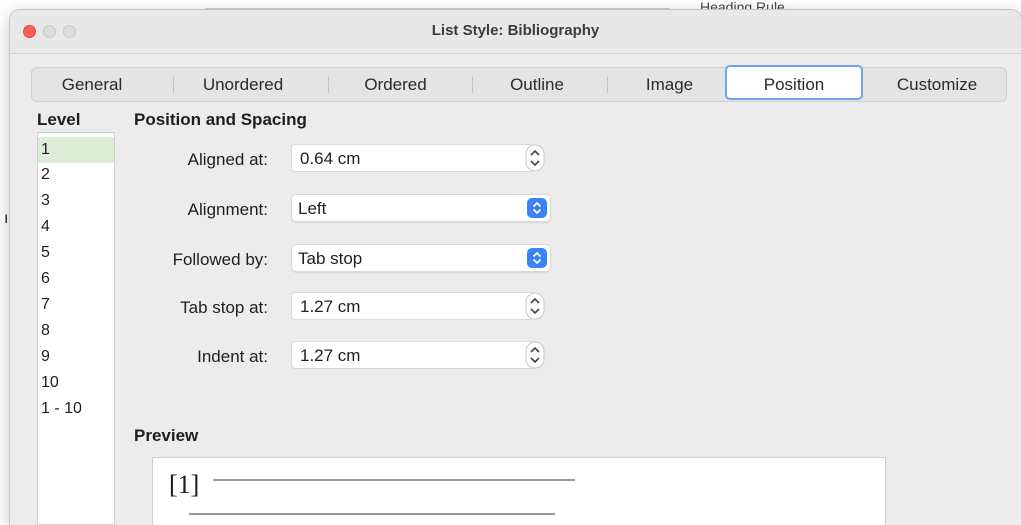  What do you see at coordinates (413, 306) in the screenshot?
I see `tab-stop-at-input: 1.27 cm` at bounding box center [413, 306].